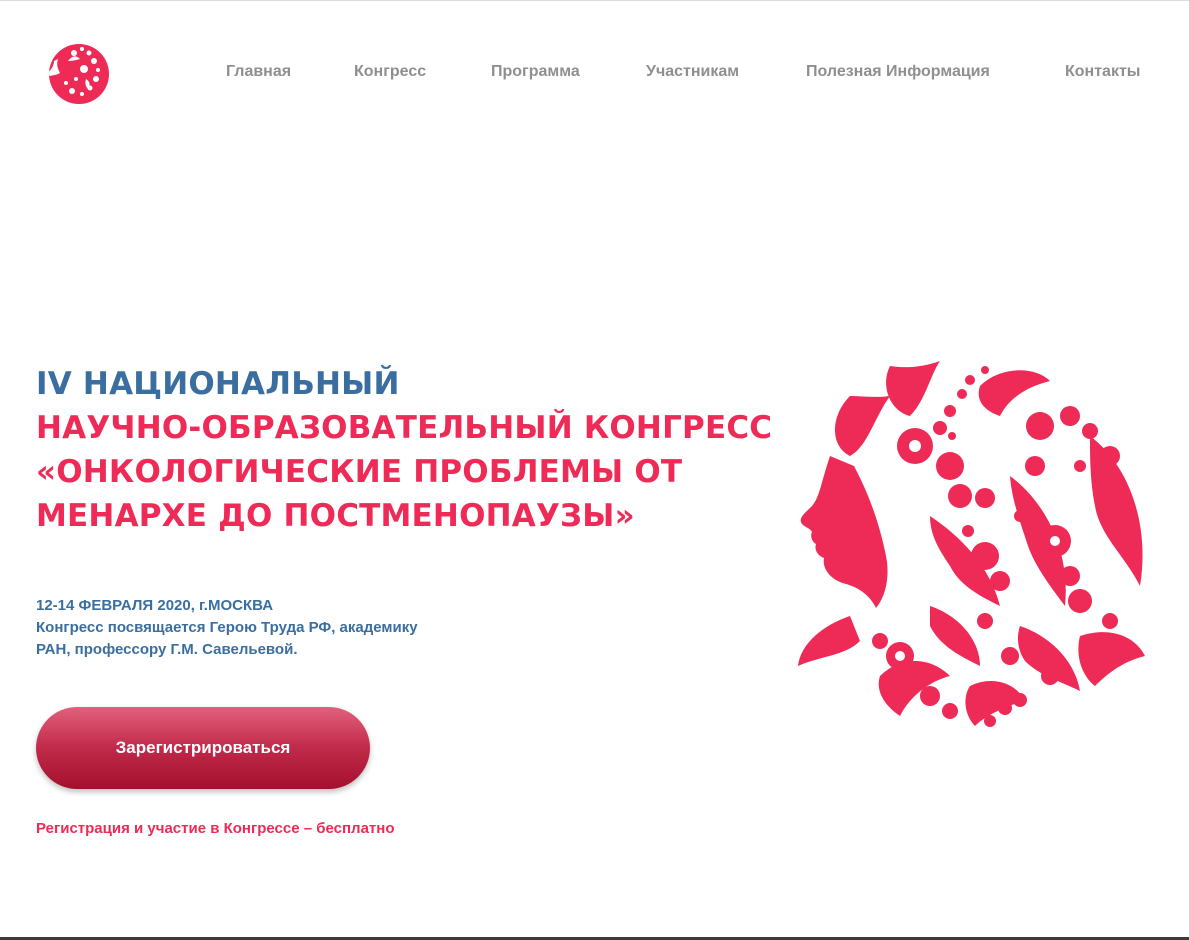 This screenshot has width=1189, height=940. Describe the element at coordinates (1102, 72) in the screenshot. I see `nav-item-contacts: Контакты` at that location.